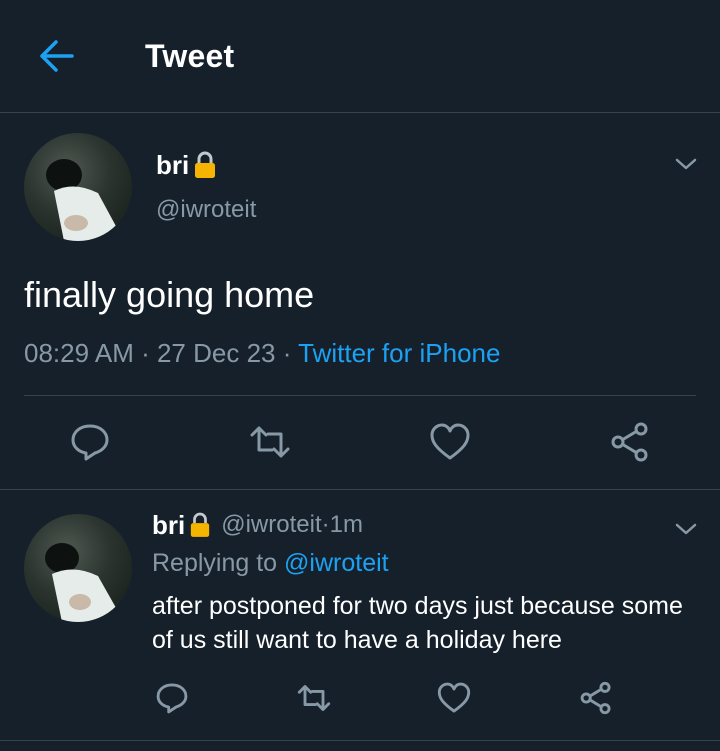 This screenshot has width=720, height=751. Describe the element at coordinates (56, 56) in the screenshot. I see `arrow-left-icon` at that location.